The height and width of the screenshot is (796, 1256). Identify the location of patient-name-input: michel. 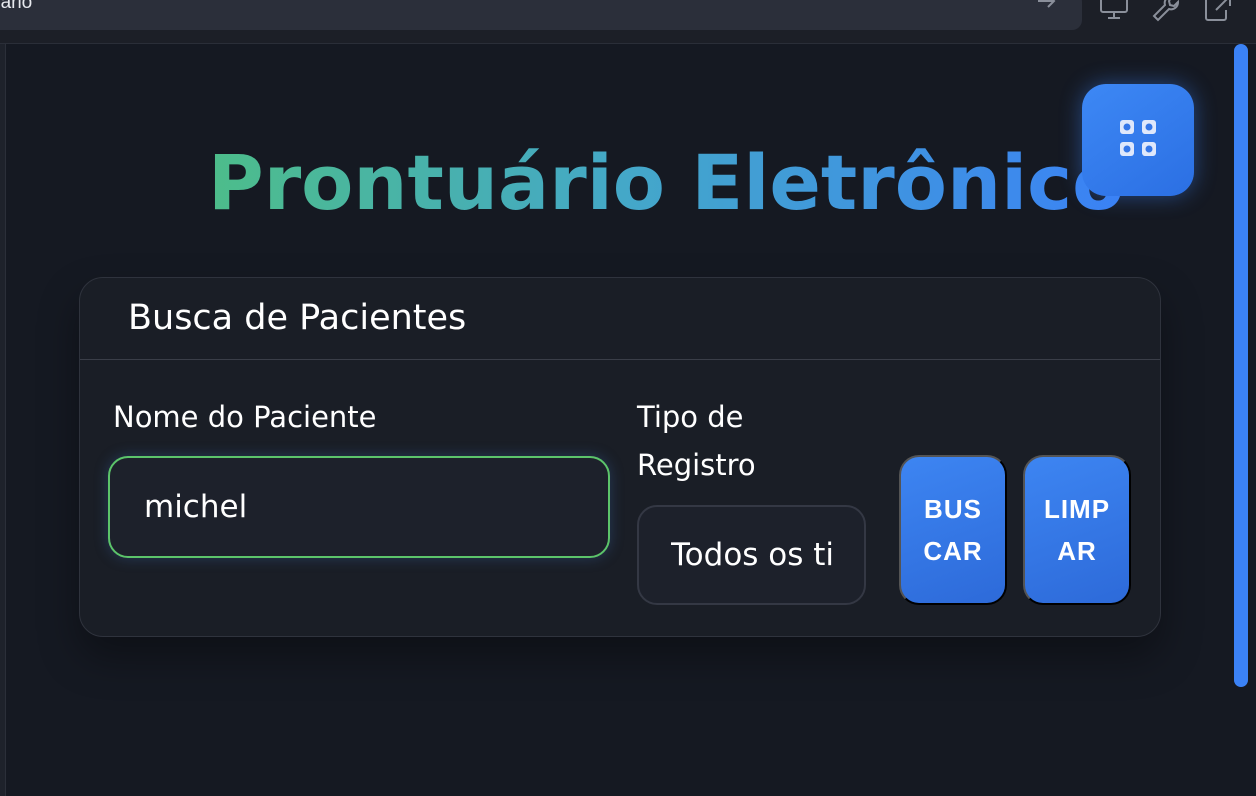
(359, 507).